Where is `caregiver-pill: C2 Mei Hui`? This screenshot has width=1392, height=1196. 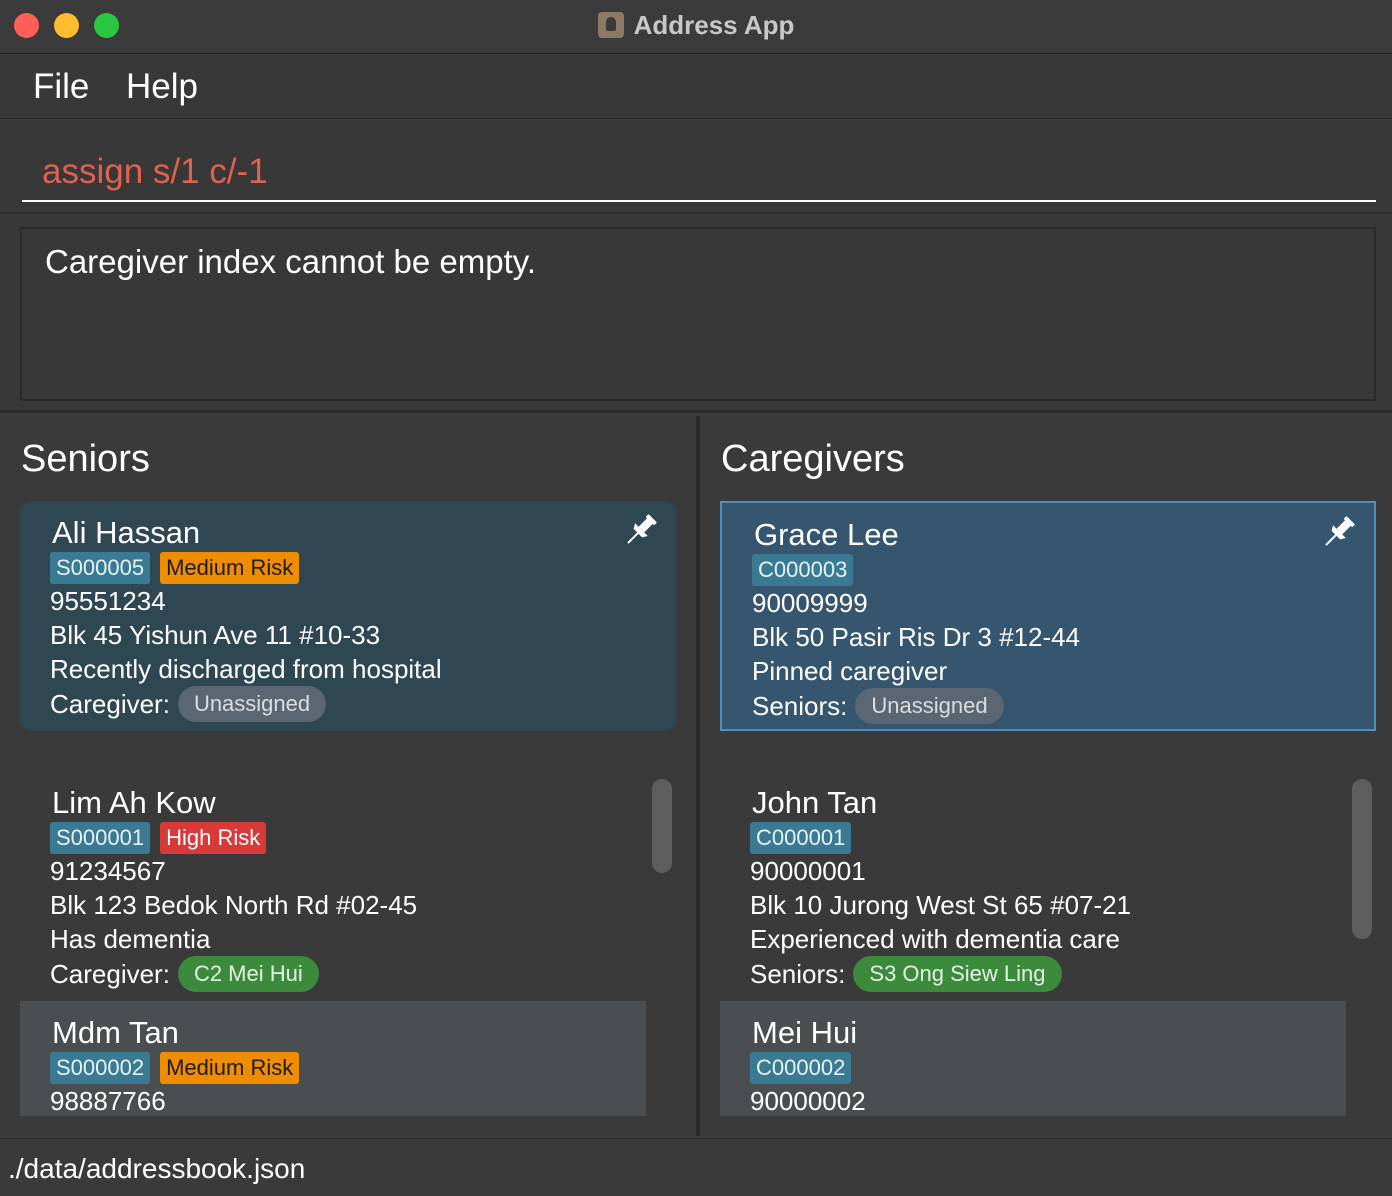
caregiver-pill: C2 Mei Hui is located at coordinates (248, 974).